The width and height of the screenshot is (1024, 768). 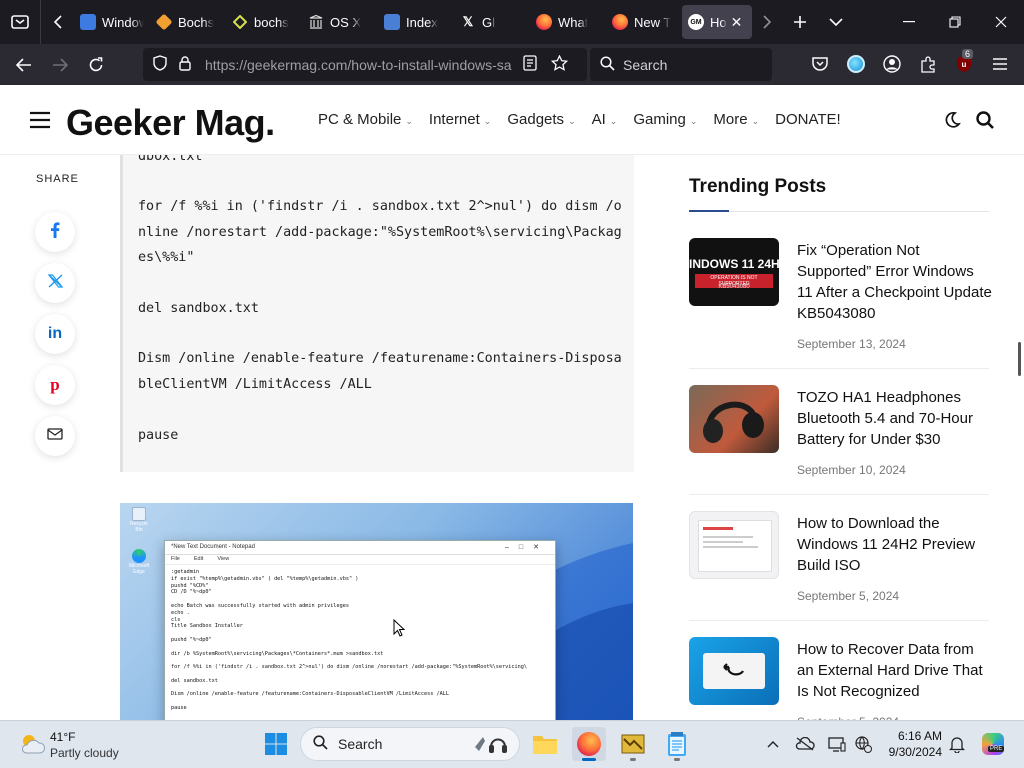 What do you see at coordinates (541, 119) in the screenshot?
I see `menu-item: Gadgets ⌄` at bounding box center [541, 119].